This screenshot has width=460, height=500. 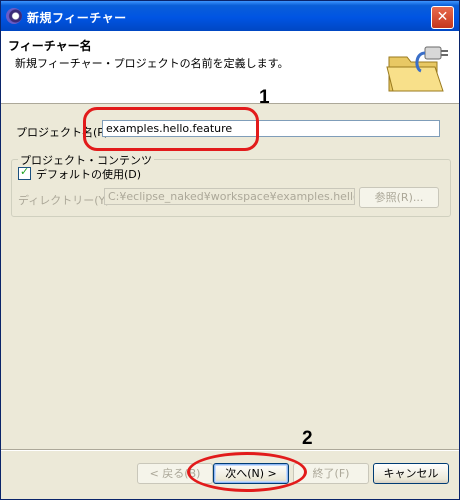 I want to click on wizard-header: フィーチャー名 新規フィーチャー・プロジェクトの名前を定義します。, so click(x=230, y=67).